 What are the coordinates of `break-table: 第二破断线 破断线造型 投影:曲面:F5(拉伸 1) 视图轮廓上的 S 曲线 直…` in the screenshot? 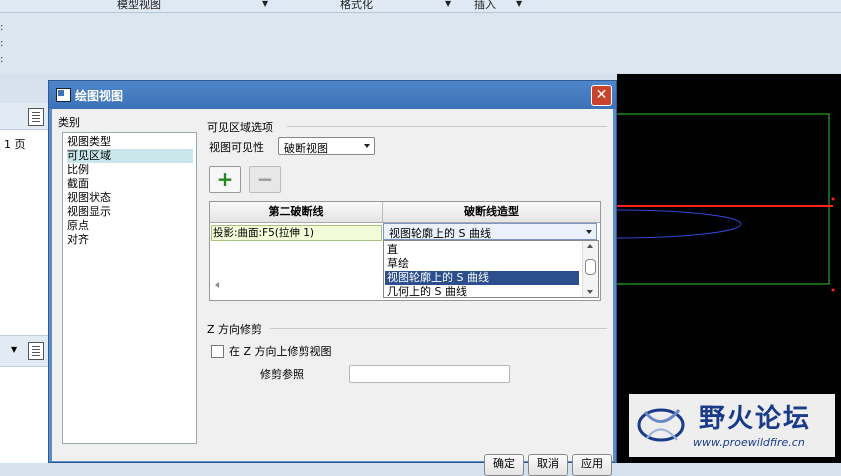 It's located at (405, 251).